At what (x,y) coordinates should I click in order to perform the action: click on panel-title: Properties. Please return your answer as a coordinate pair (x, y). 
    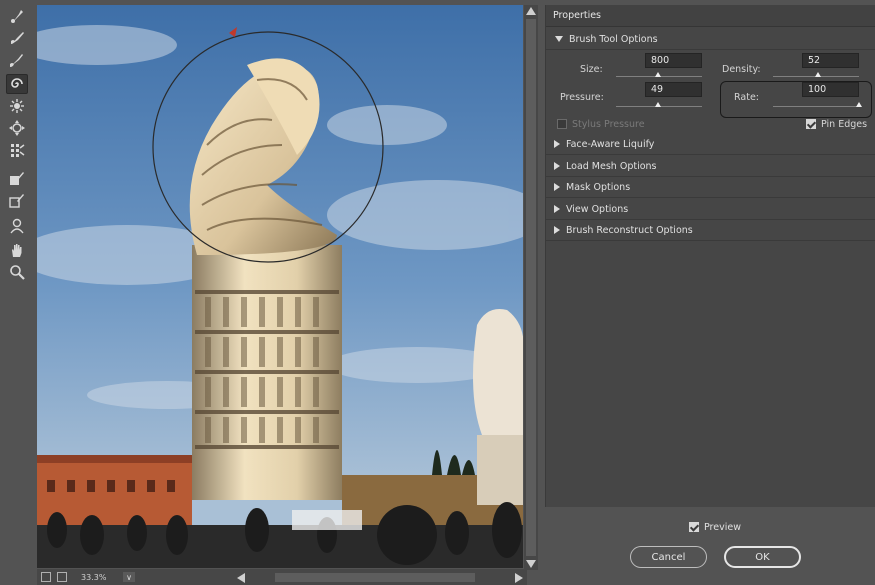
    Looking at the image, I should click on (710, 16).